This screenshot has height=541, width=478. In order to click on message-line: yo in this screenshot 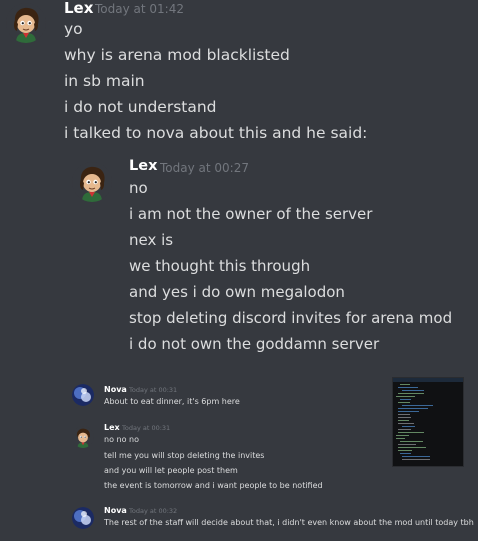, I will do `click(73, 29)`.